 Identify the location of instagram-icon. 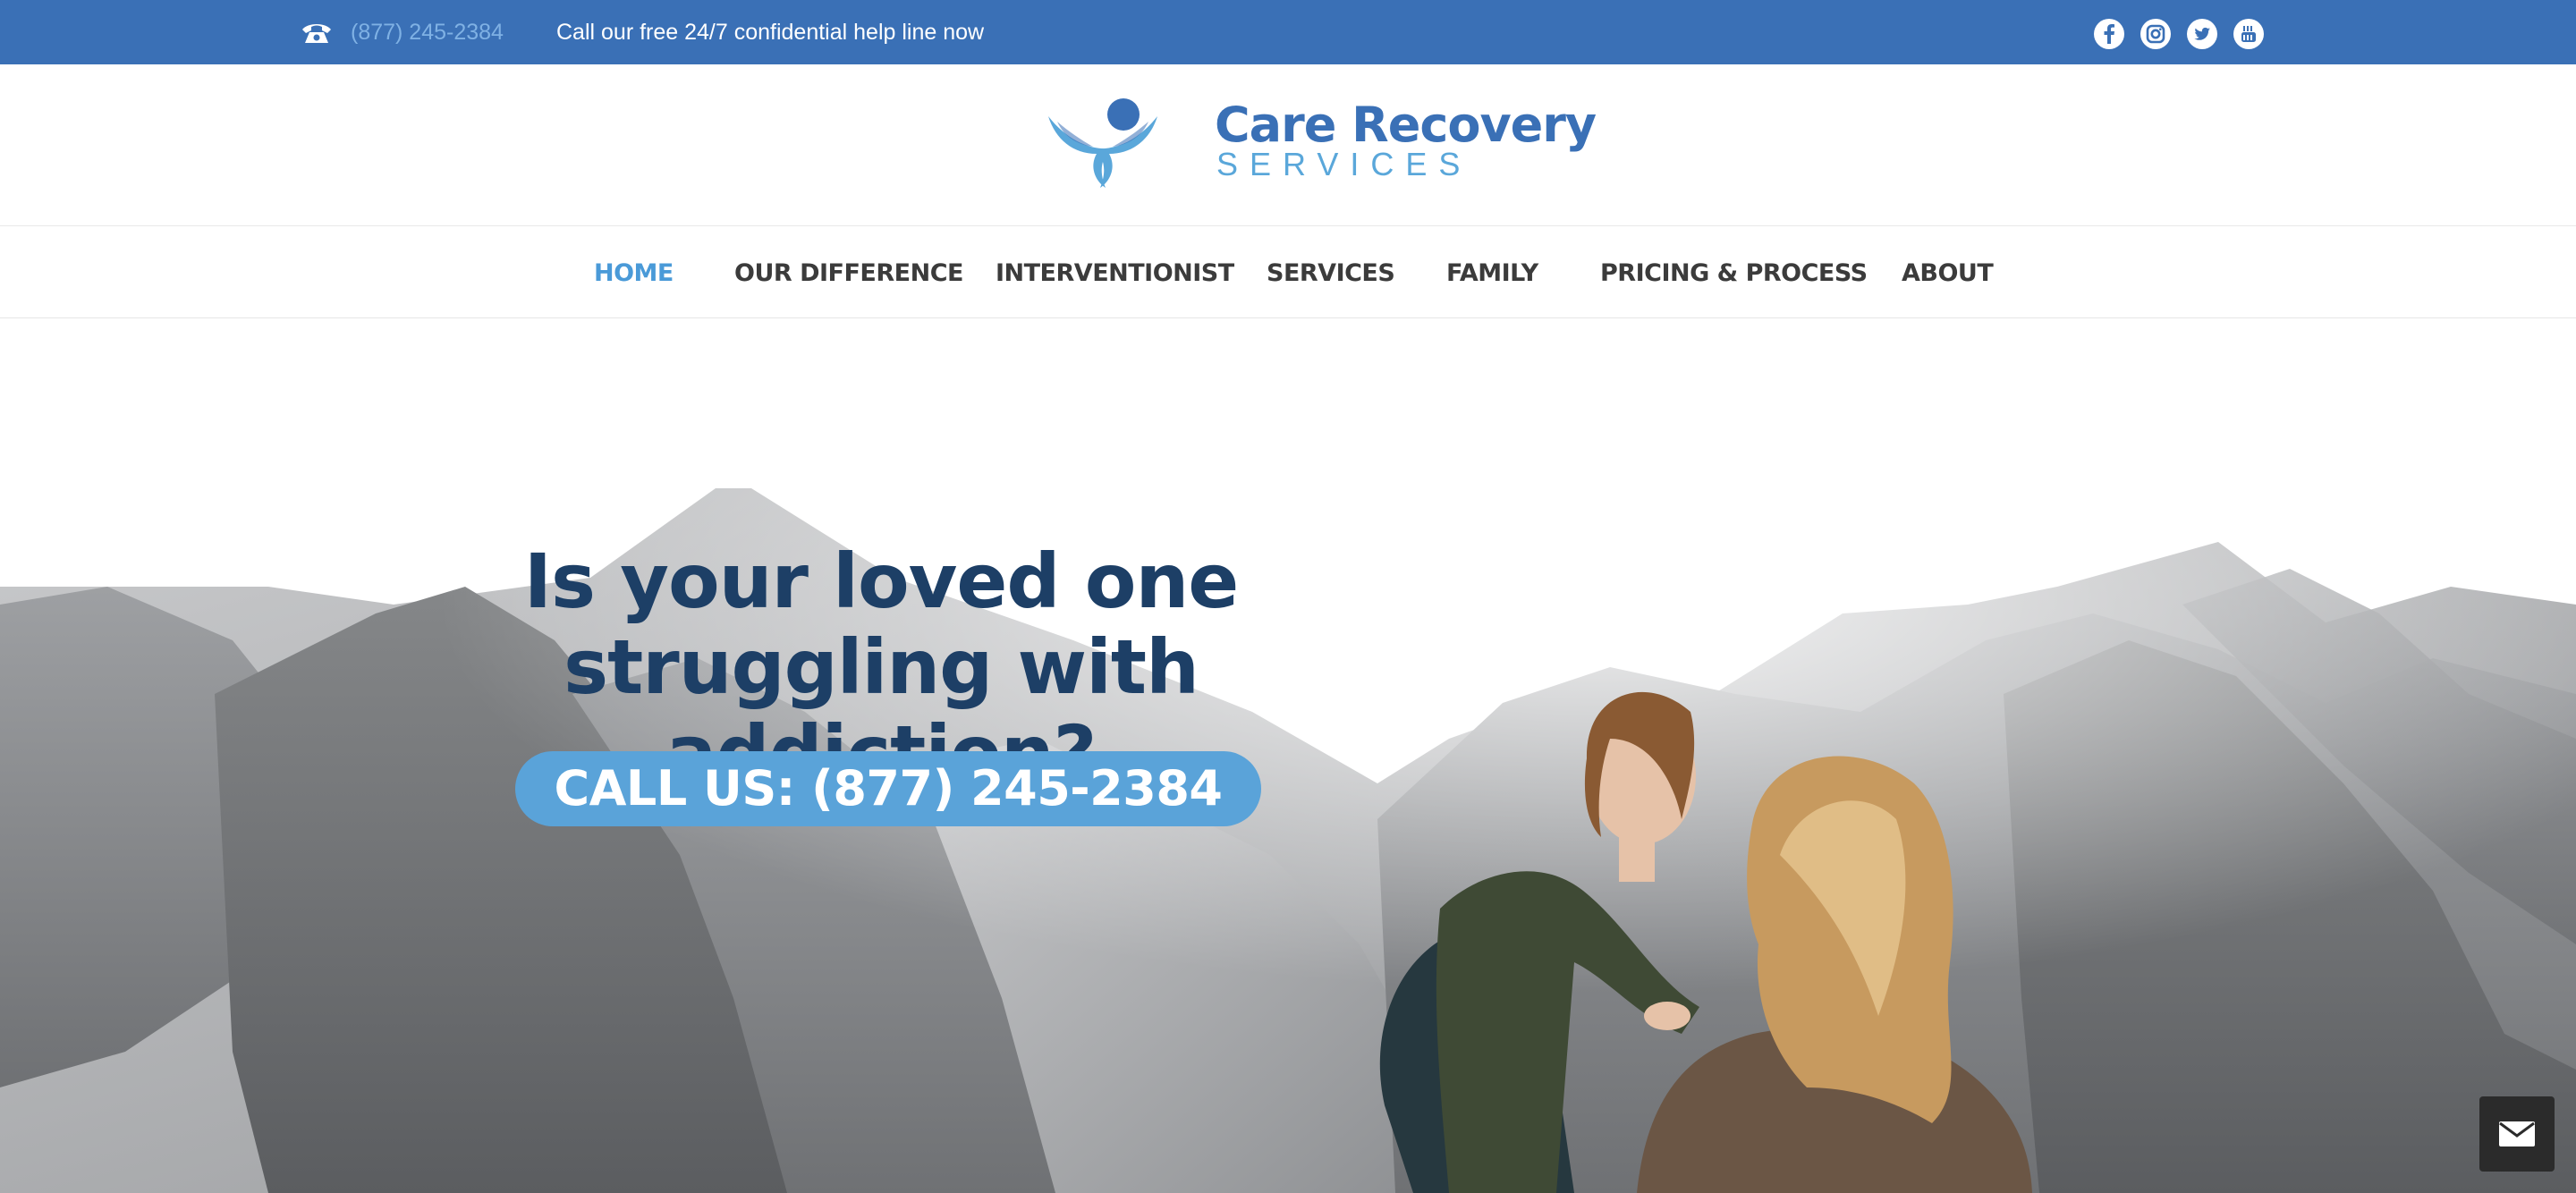
(2155, 34).